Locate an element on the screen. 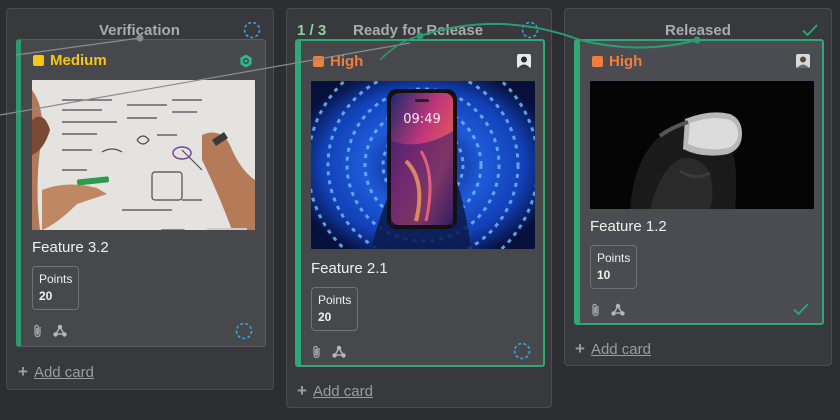 This screenshot has width=840, height=420. card-image-whiteboard is located at coordinates (143, 155).